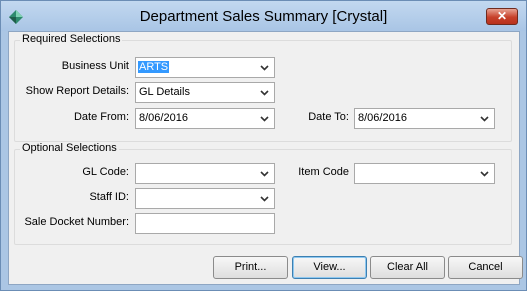 This screenshot has width=527, height=291. I want to click on date-from-label: Date From:, so click(101, 117).